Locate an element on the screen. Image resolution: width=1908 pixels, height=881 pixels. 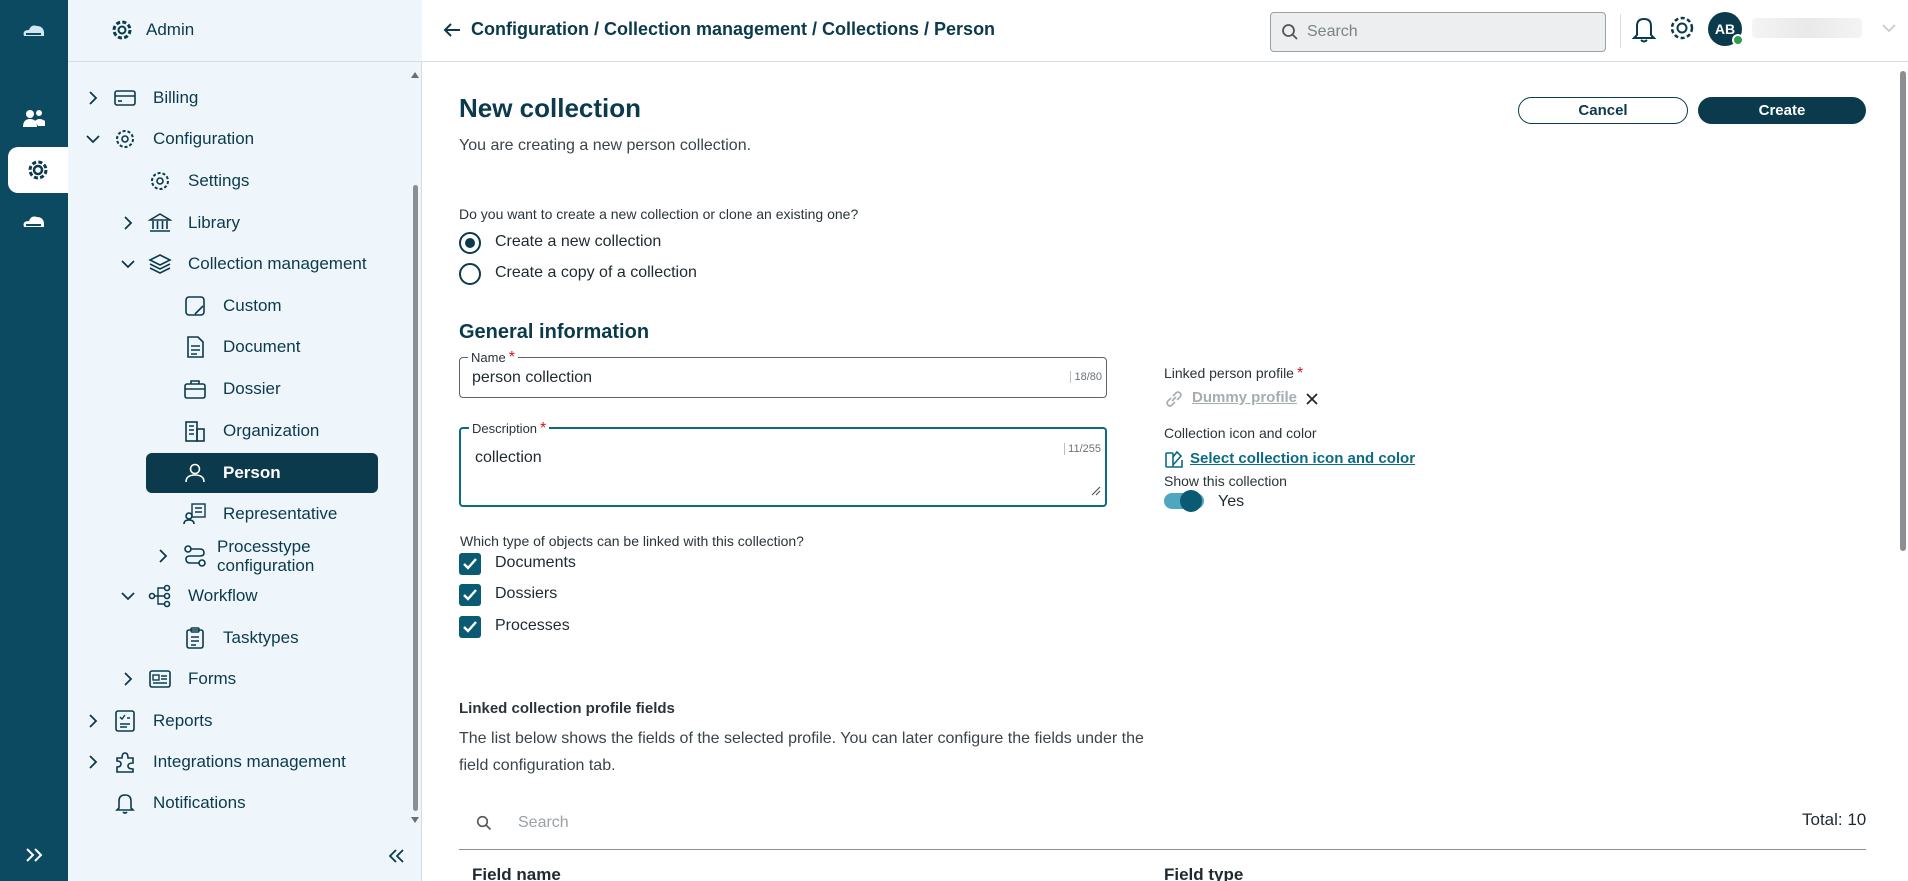
main-scrollbar is located at coordinates (1903, 311).